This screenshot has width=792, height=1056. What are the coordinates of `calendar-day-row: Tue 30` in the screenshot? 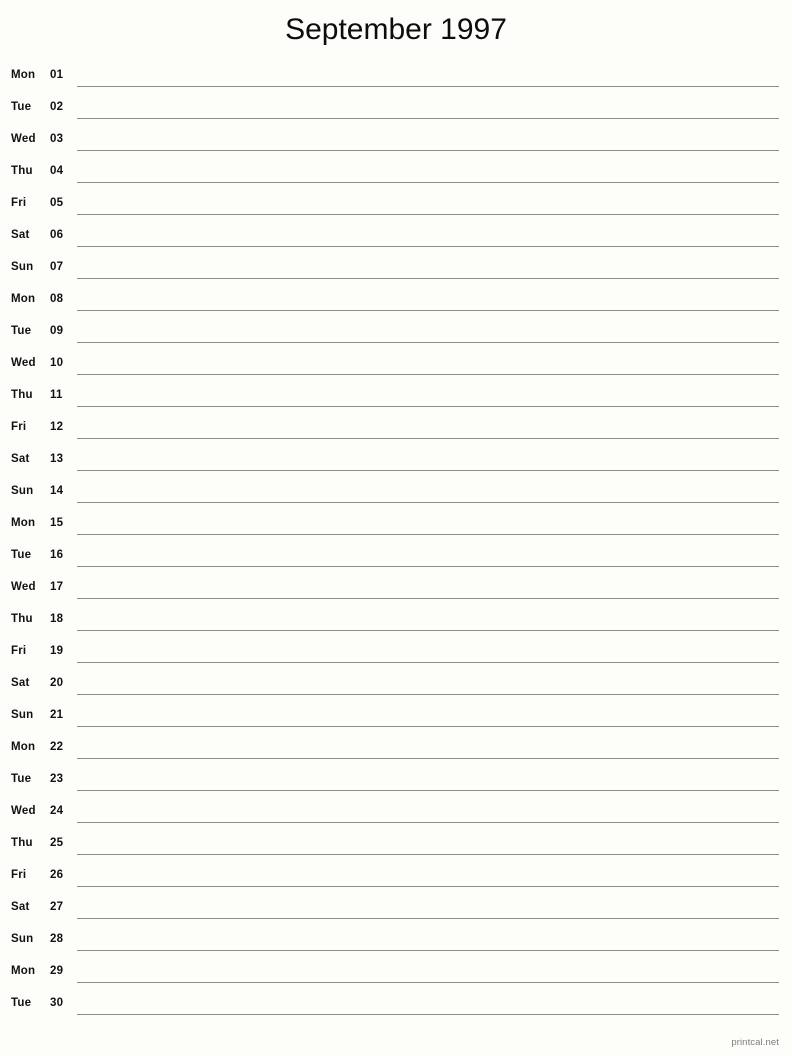 It's located at (396, 1006).